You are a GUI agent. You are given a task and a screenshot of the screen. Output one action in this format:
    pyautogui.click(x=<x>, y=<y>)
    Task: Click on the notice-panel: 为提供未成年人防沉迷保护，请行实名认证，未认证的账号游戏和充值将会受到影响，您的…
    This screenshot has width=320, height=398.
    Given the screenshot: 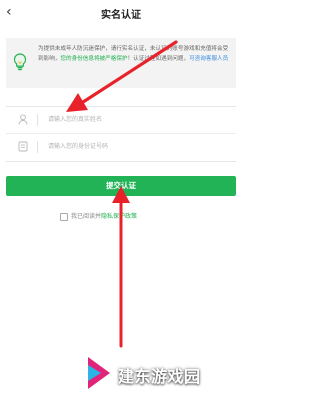 What is the action you would take?
    pyautogui.click(x=121, y=63)
    